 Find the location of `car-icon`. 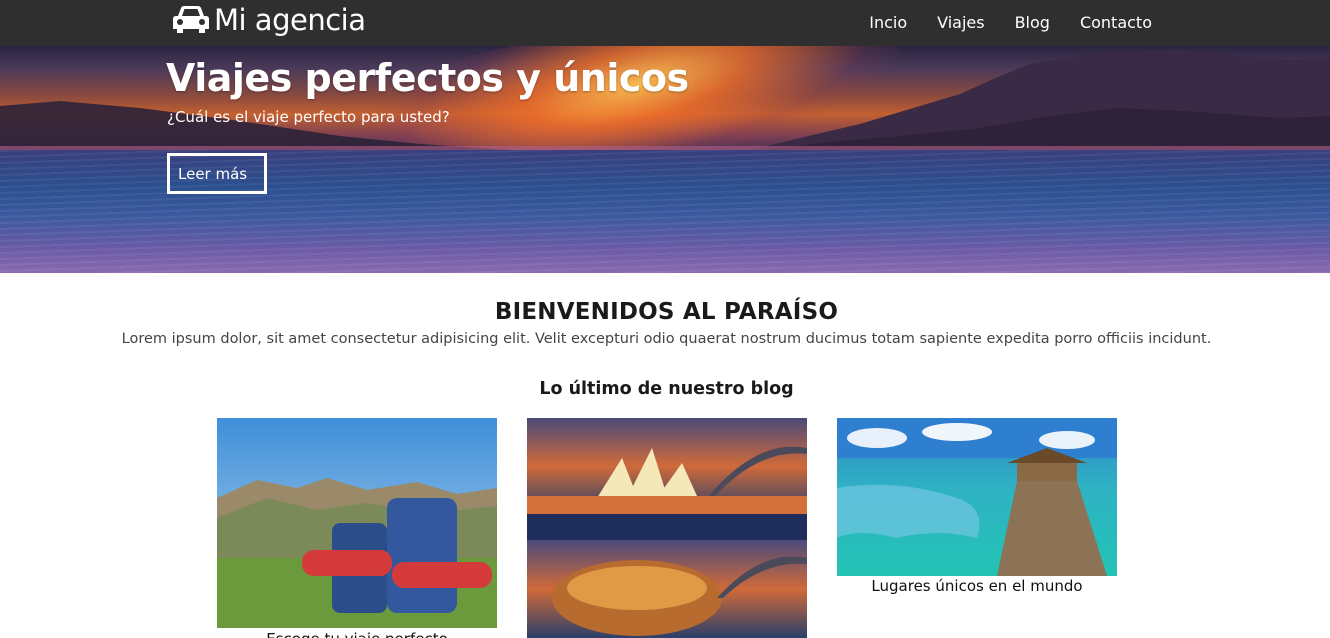

car-icon is located at coordinates (191, 20).